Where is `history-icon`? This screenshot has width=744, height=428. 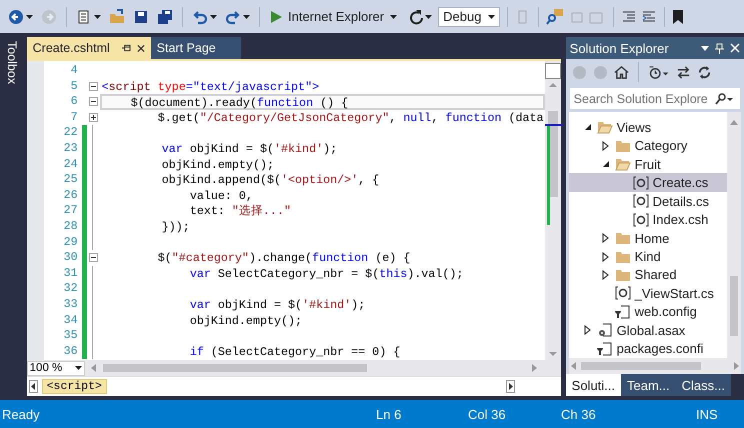 history-icon is located at coordinates (659, 72).